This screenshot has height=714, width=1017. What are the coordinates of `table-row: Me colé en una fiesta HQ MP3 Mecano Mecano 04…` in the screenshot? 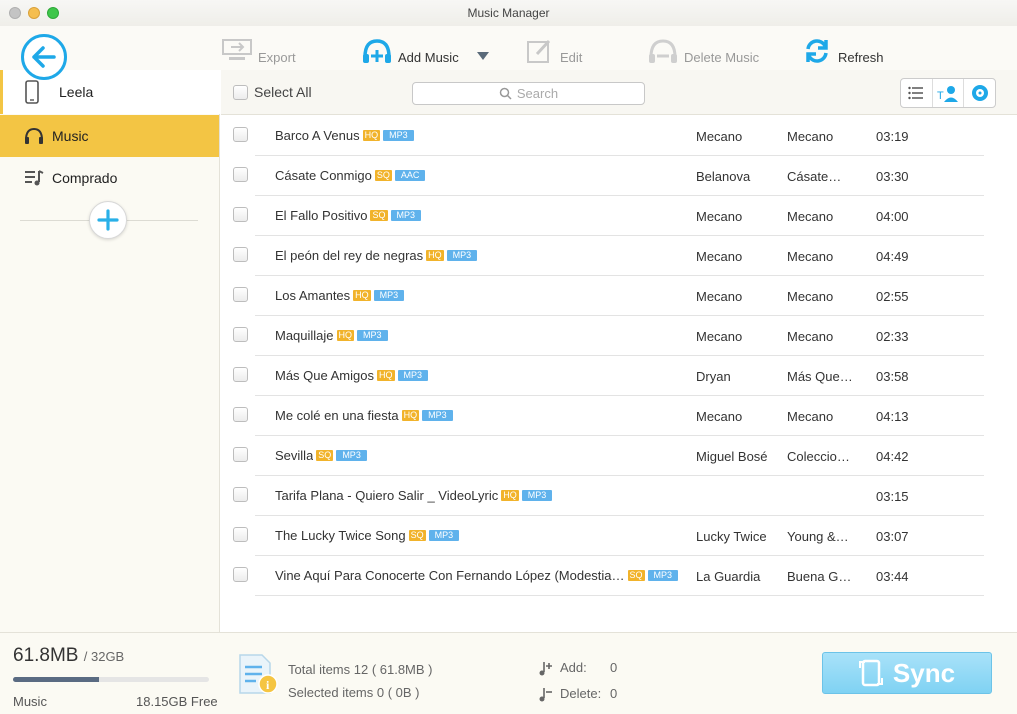 It's located at (619, 416).